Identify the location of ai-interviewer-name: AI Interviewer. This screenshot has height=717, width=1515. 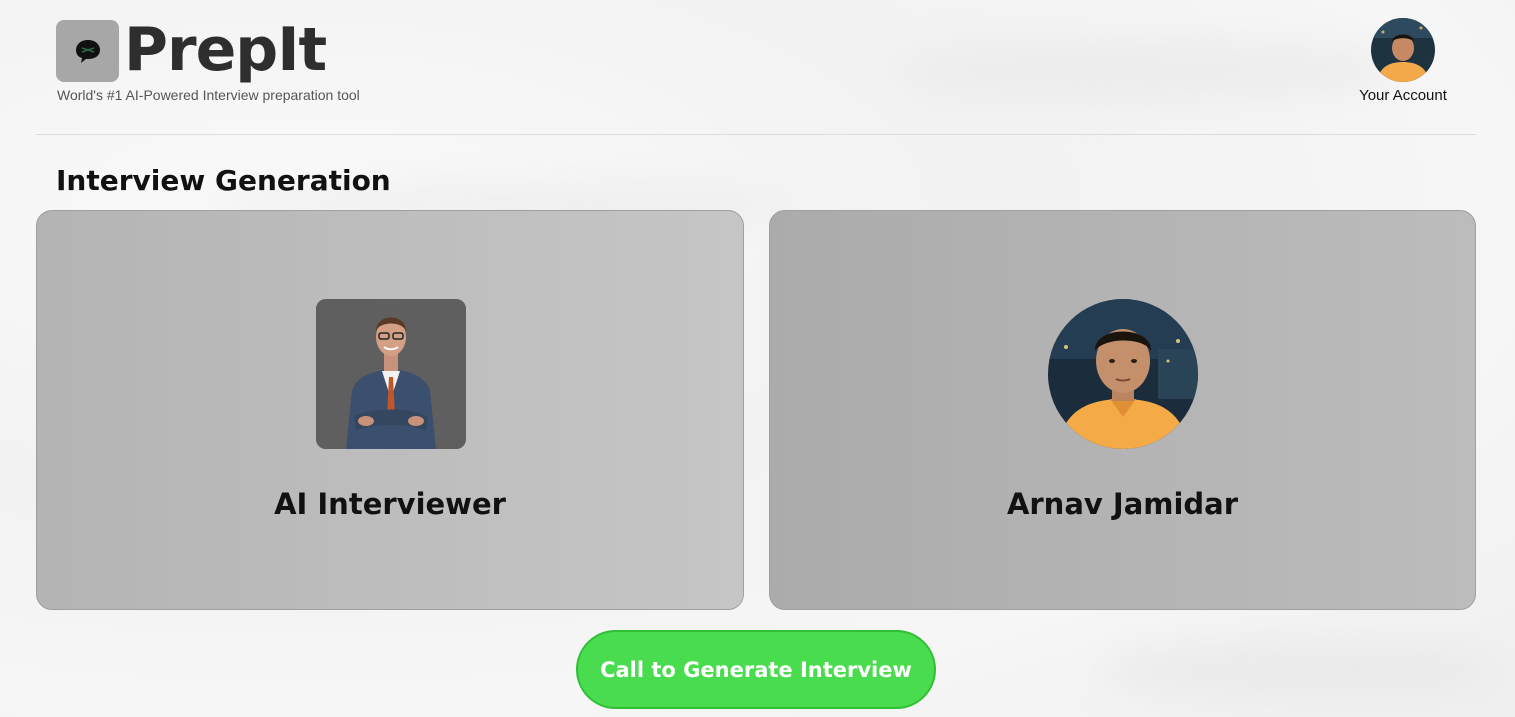
(390, 504).